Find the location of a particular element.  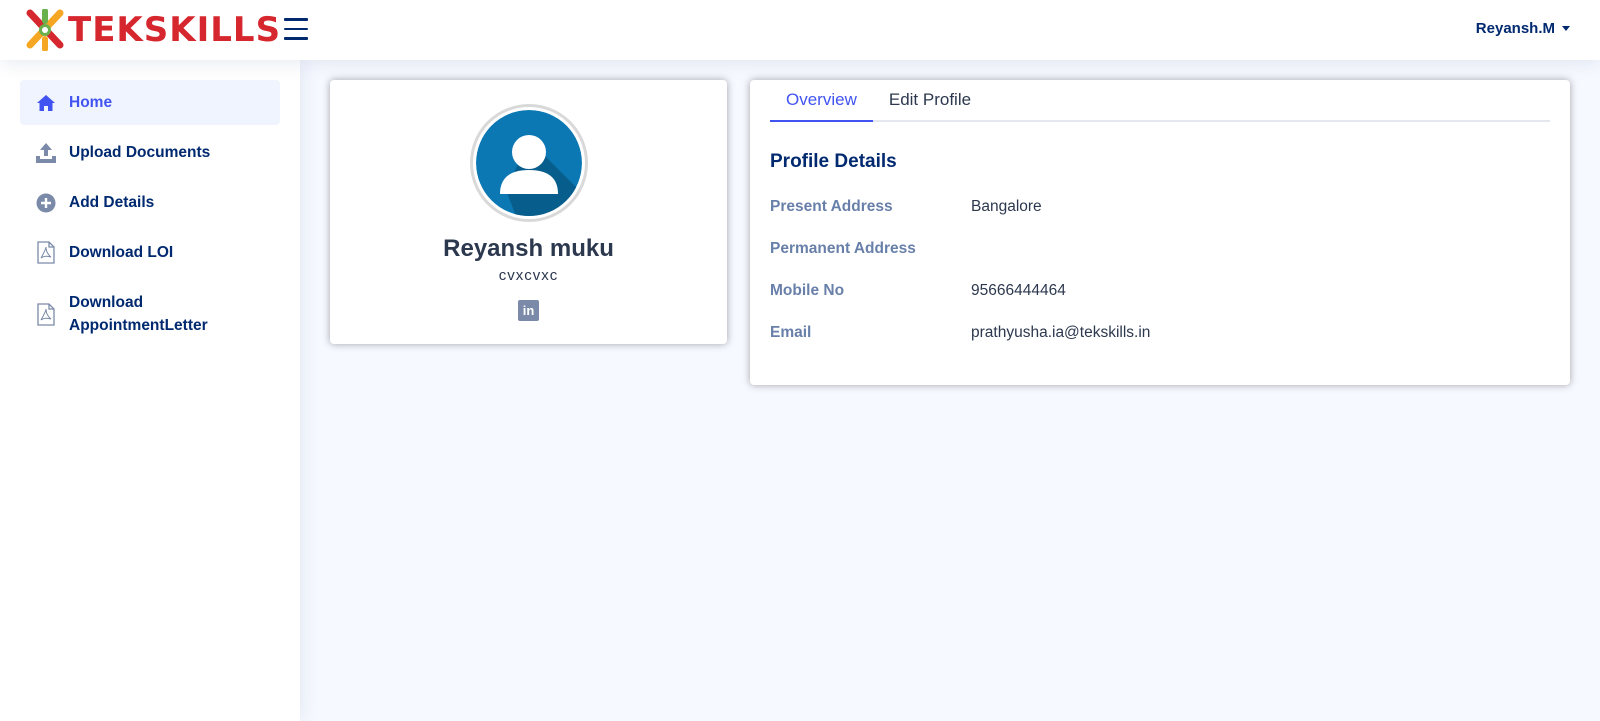

field-value: 95666444464 is located at coordinates (1018, 290).